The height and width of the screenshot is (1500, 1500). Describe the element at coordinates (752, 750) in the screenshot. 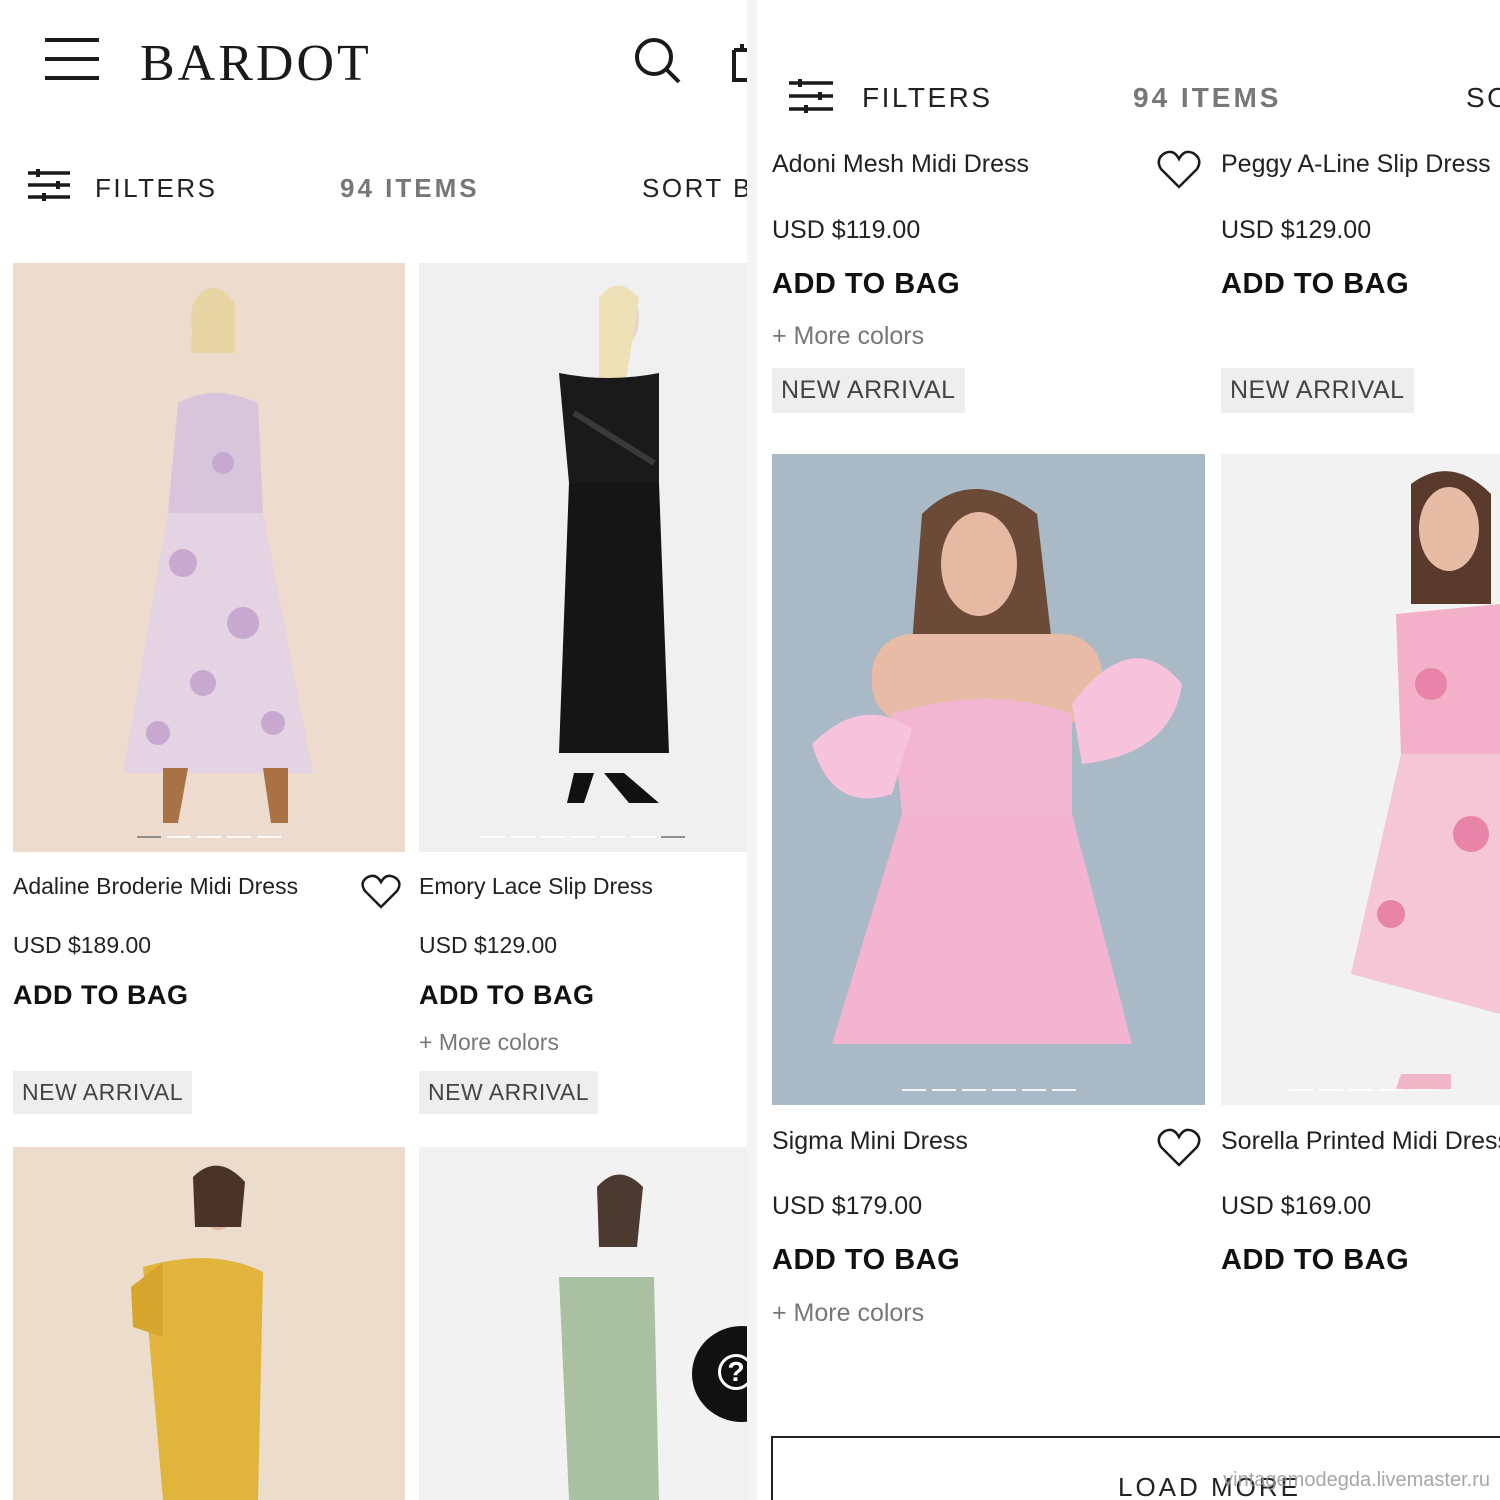

I see `panel-divider` at that location.